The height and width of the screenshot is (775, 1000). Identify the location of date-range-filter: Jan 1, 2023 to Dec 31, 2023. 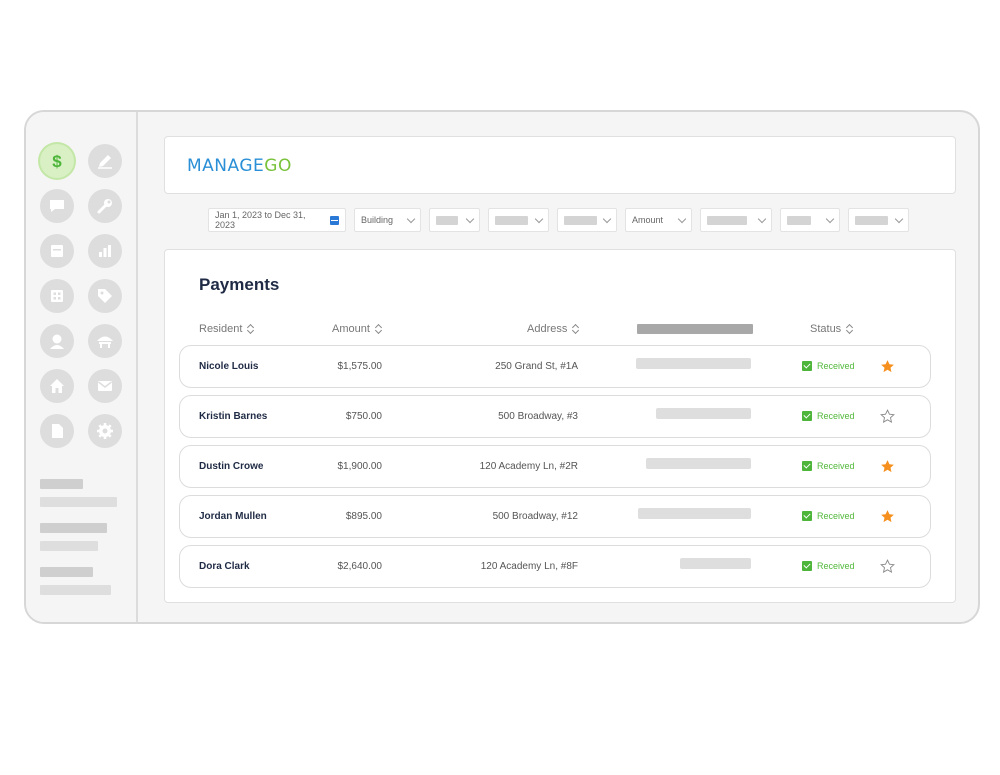
(277, 220).